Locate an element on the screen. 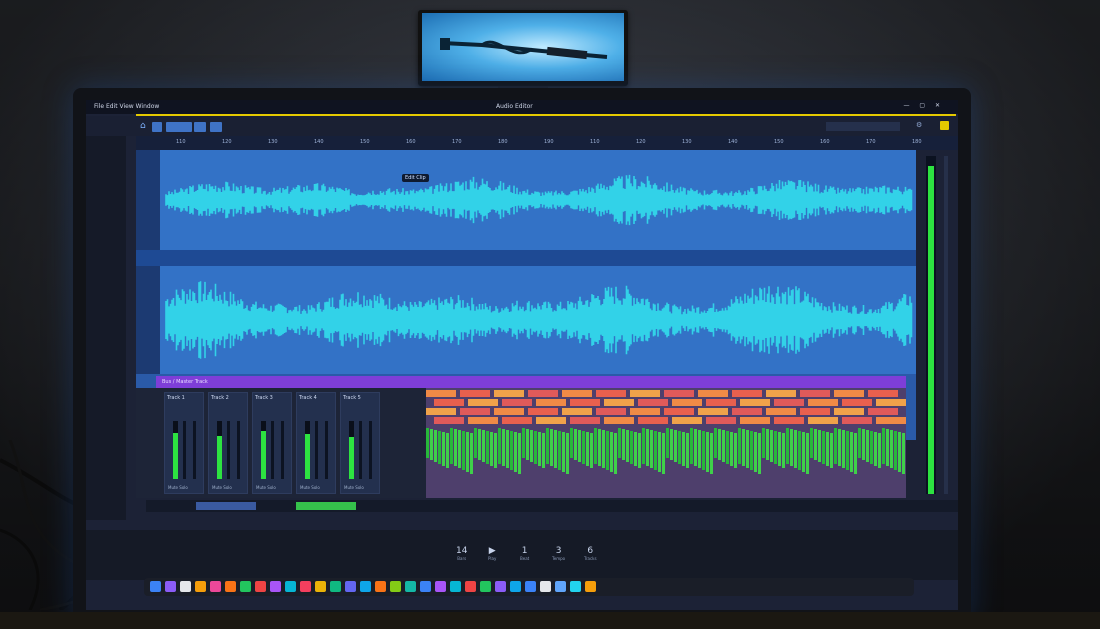  transport-item: 14 Bars is located at coordinates (461, 553).